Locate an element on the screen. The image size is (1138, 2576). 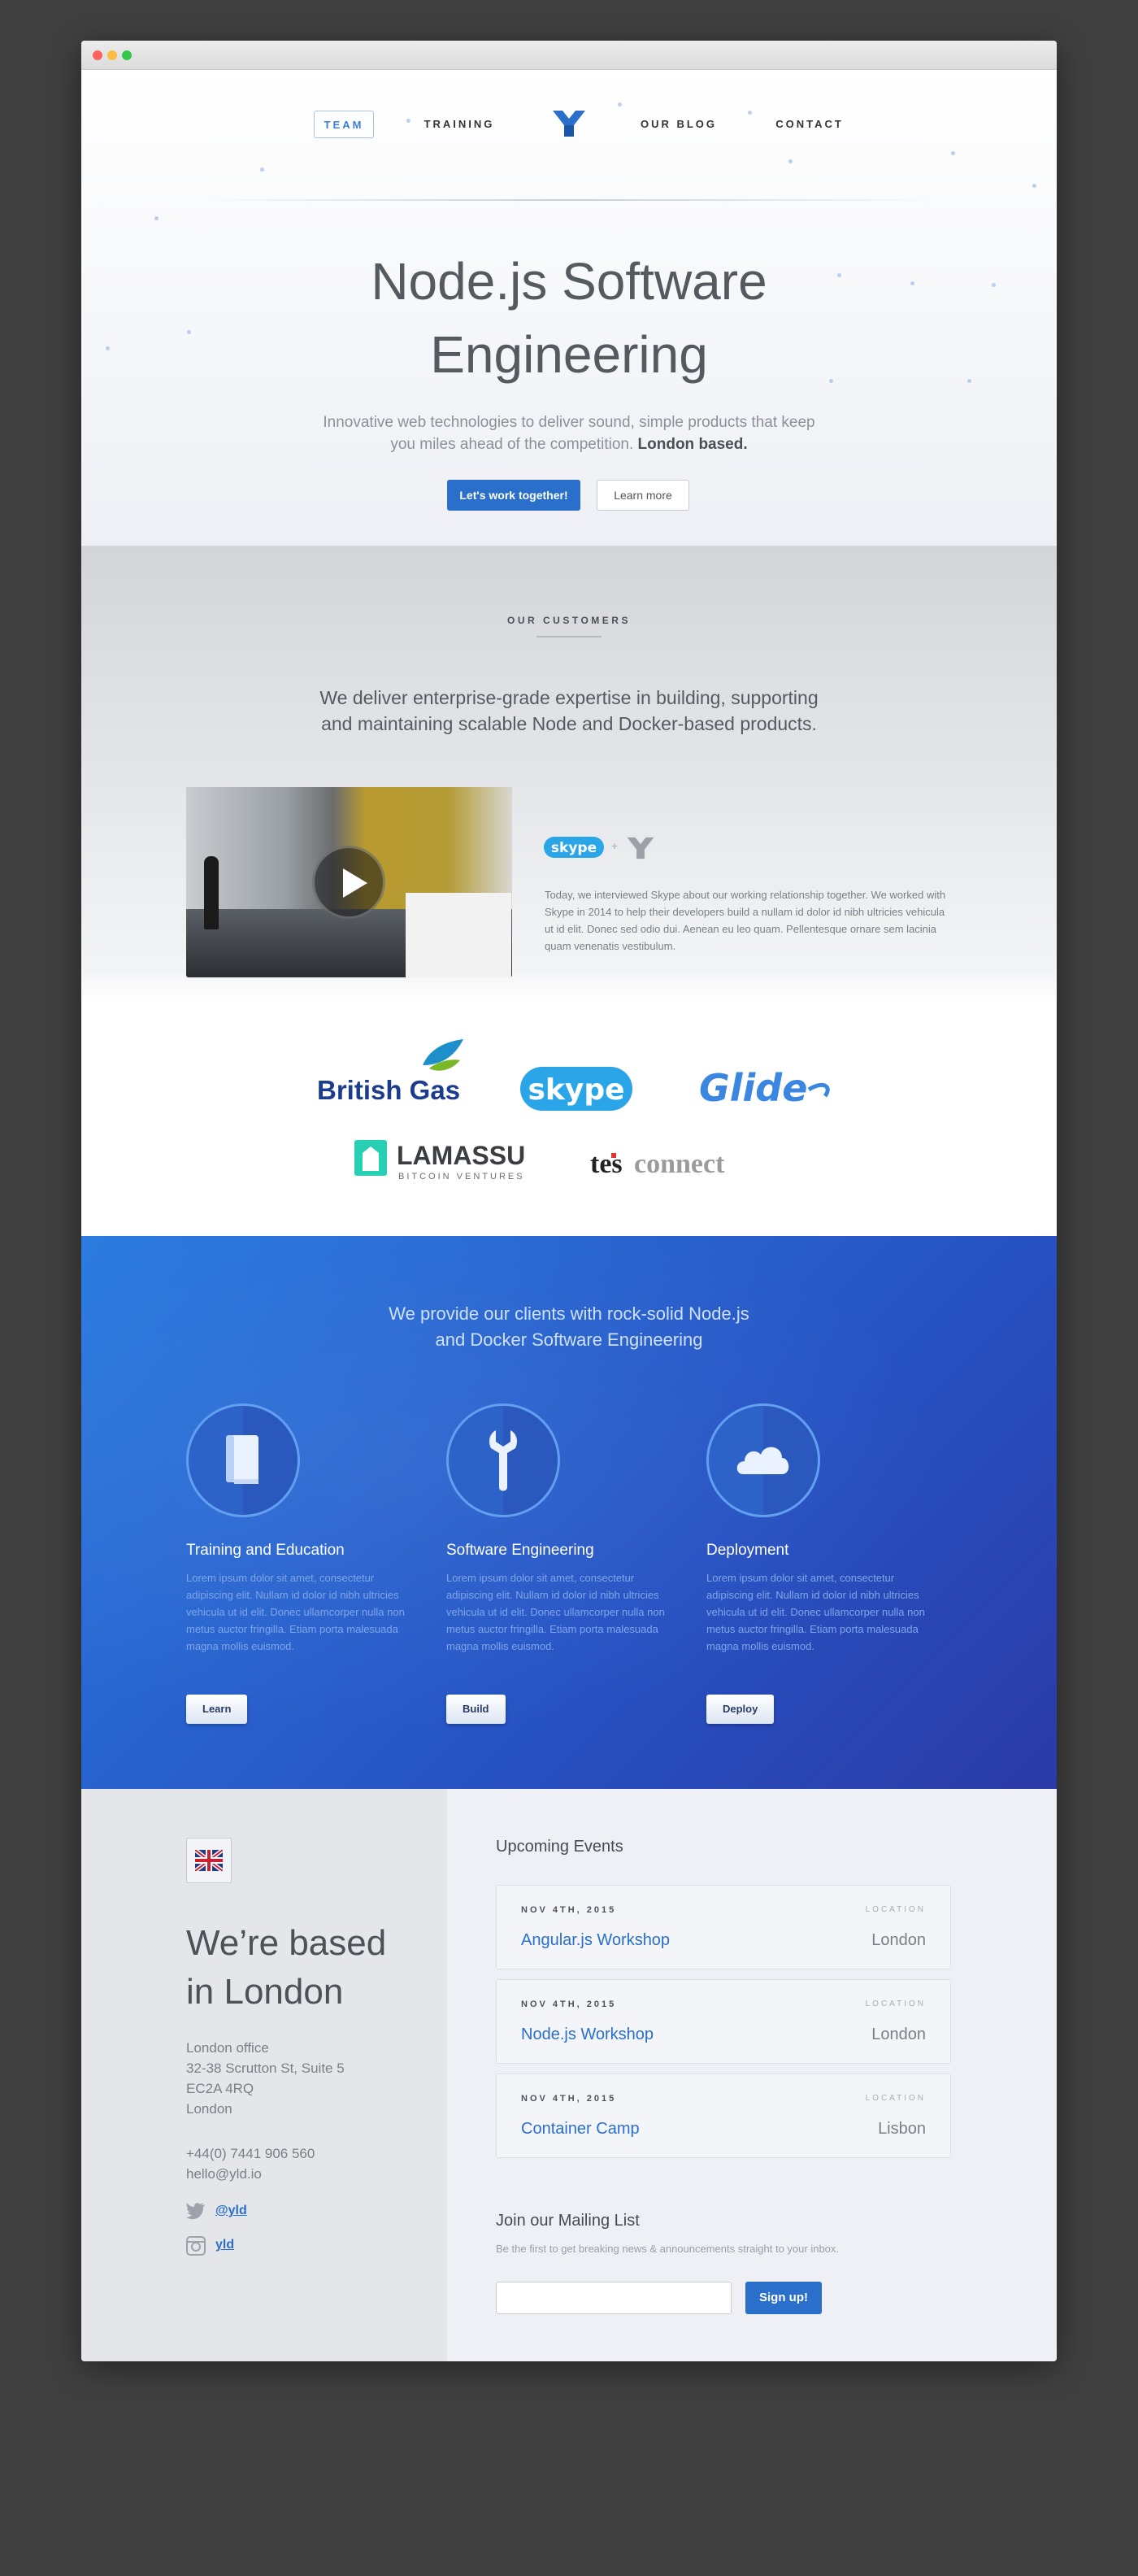
nav-training: TRAINING is located at coordinates (459, 124).